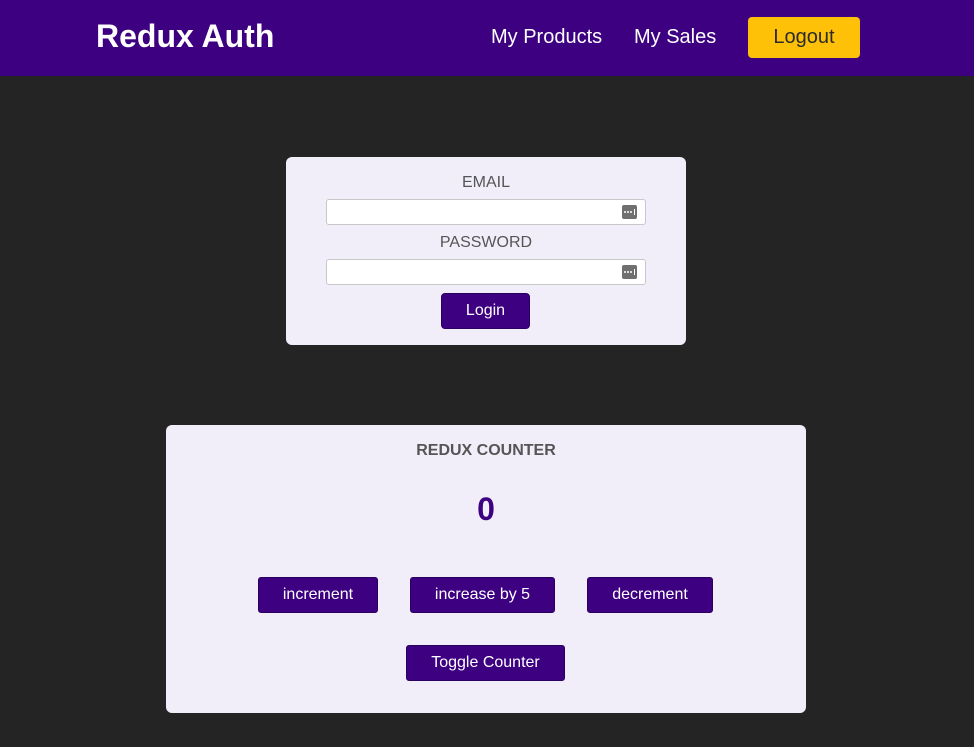  Describe the element at coordinates (318, 595) in the screenshot. I see `increment-button: increment` at that location.